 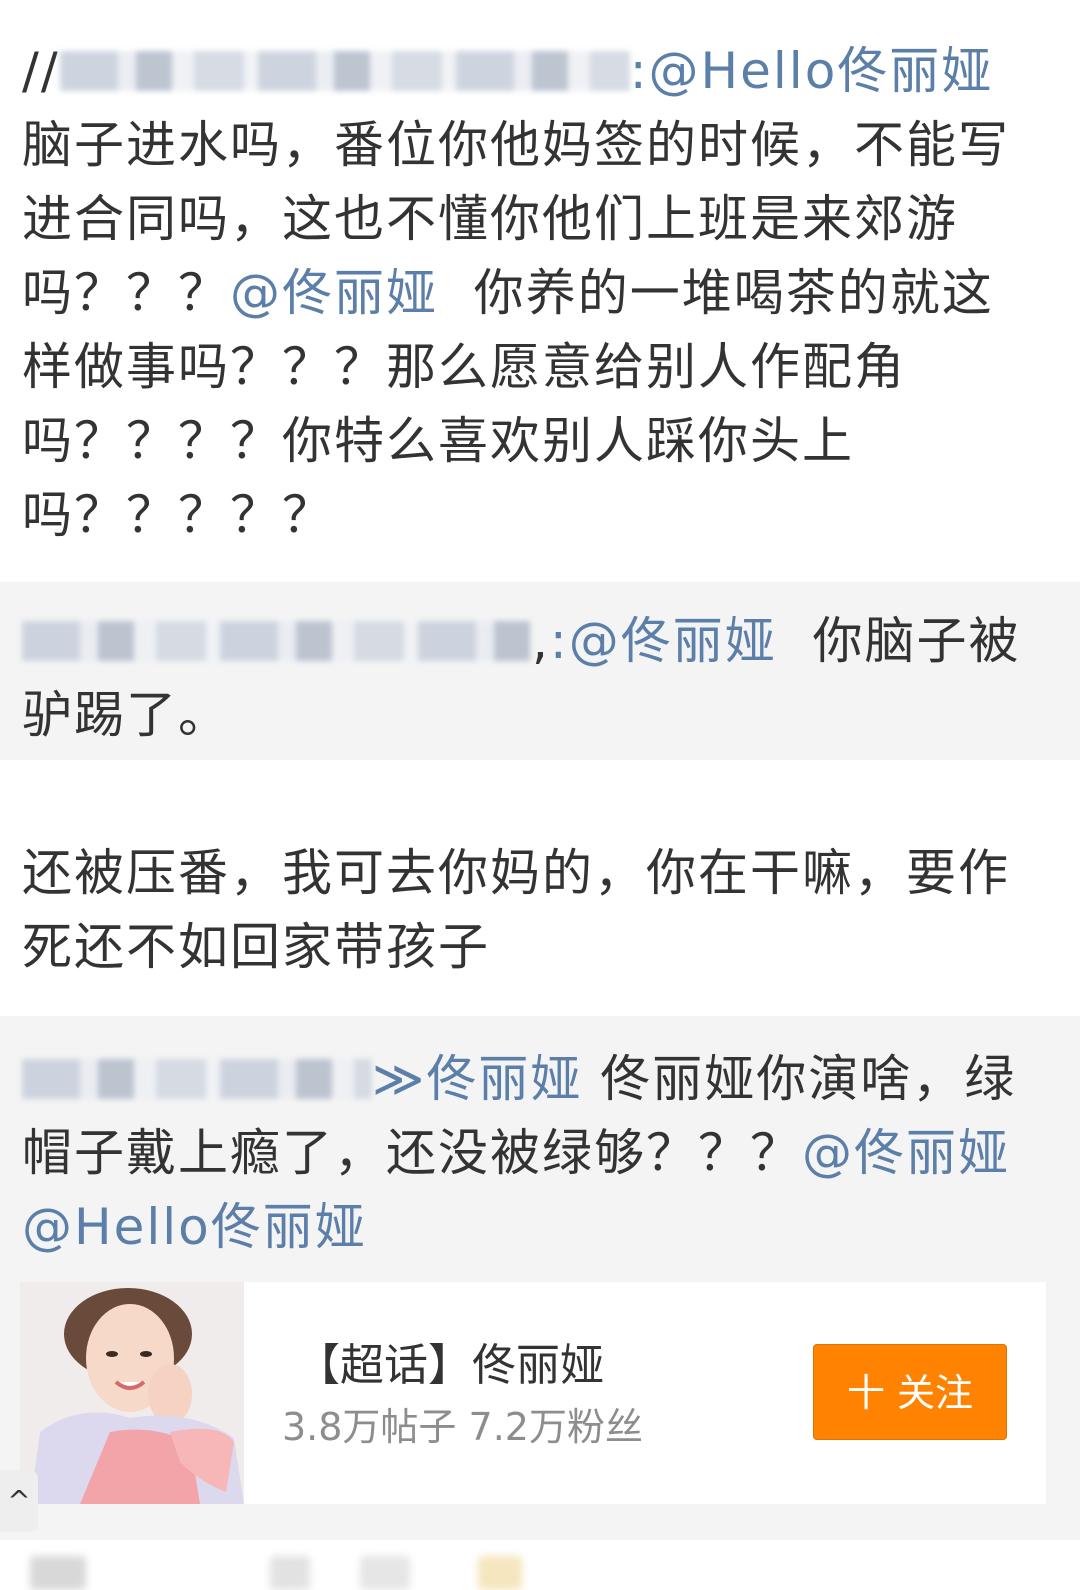 I want to click on repost-1: ,:@佟丽娅 你脑子被驴踢了。, so click(x=540, y=671).